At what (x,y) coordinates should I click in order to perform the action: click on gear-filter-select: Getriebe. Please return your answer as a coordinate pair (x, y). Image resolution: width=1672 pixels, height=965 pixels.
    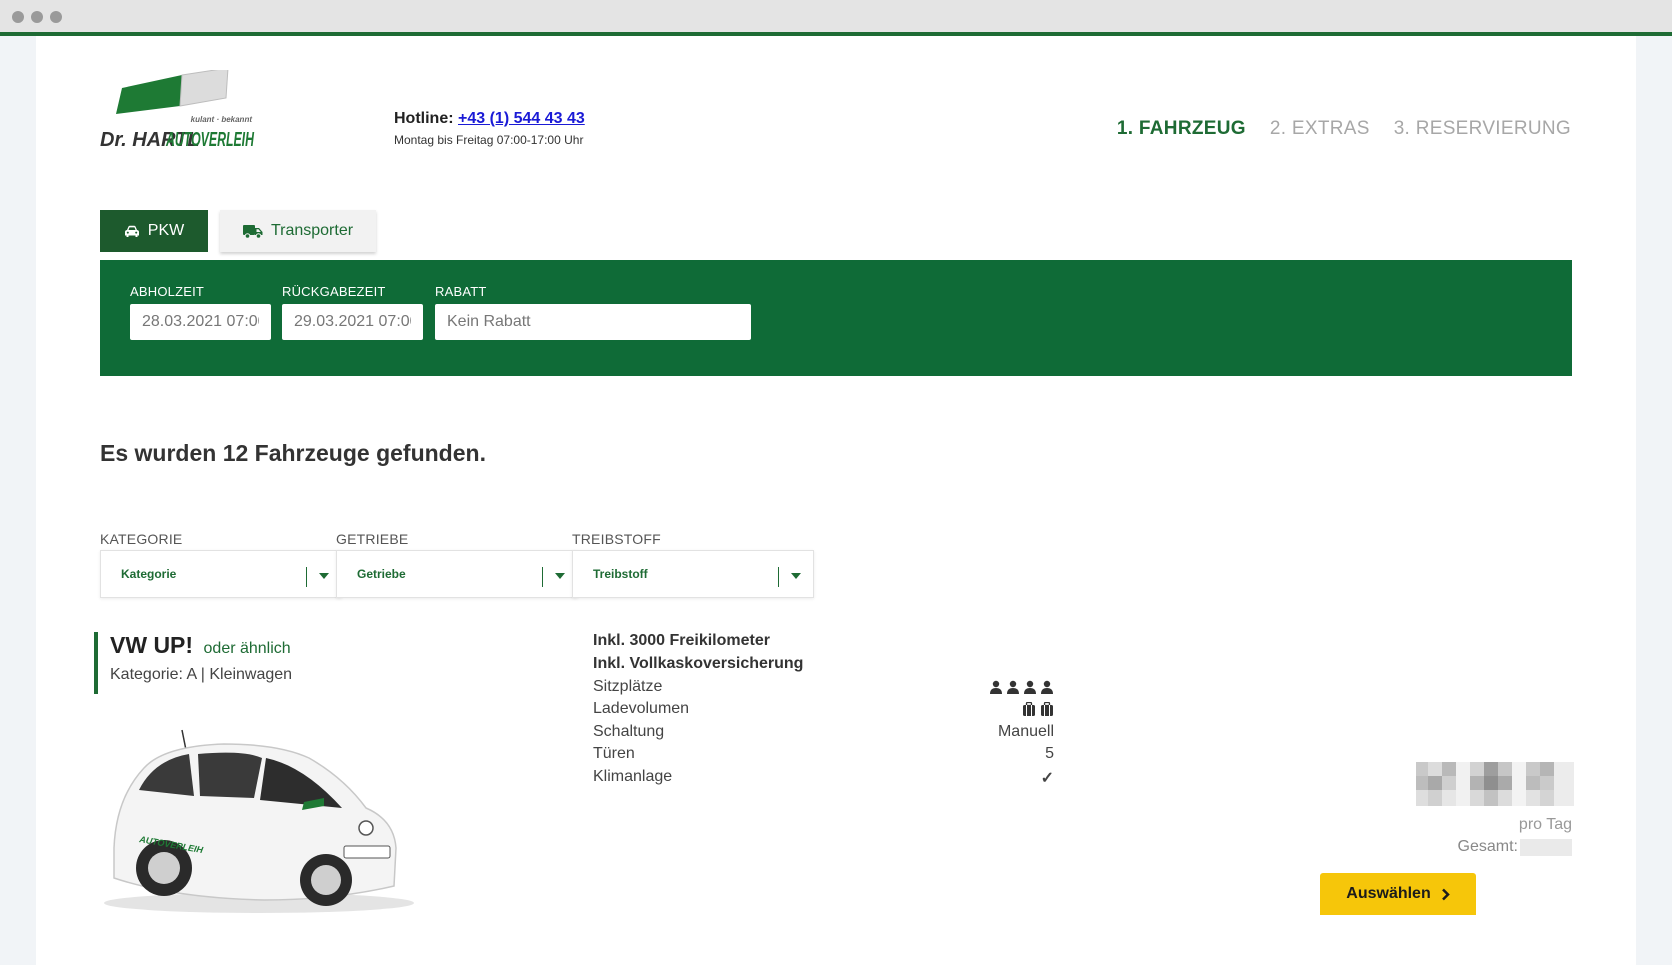
    Looking at the image, I should click on (457, 574).